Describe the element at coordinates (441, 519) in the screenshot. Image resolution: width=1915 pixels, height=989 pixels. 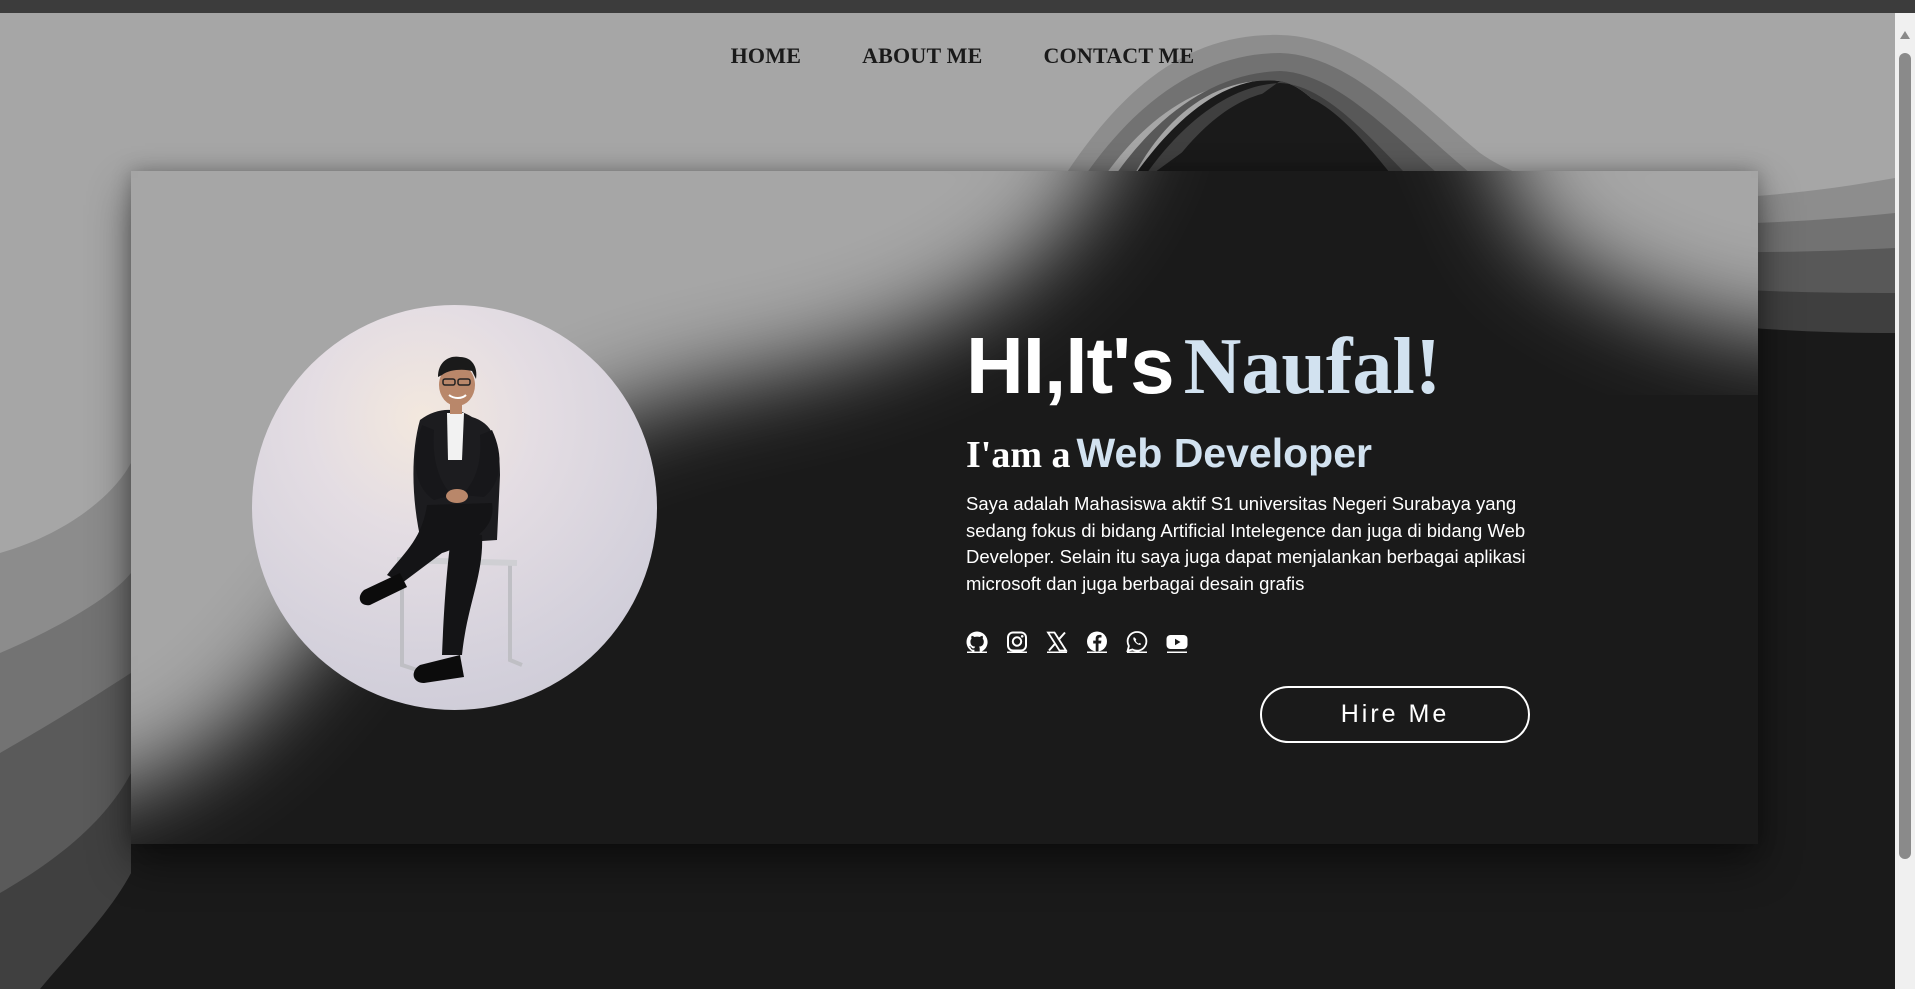
I see `person-figure` at that location.